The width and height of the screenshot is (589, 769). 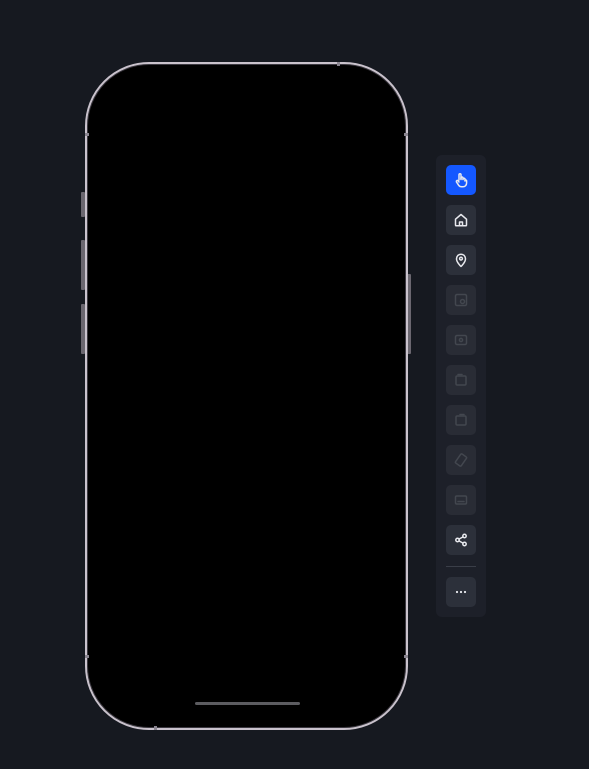 I want to click on shake-icon, so click(x=461, y=460).